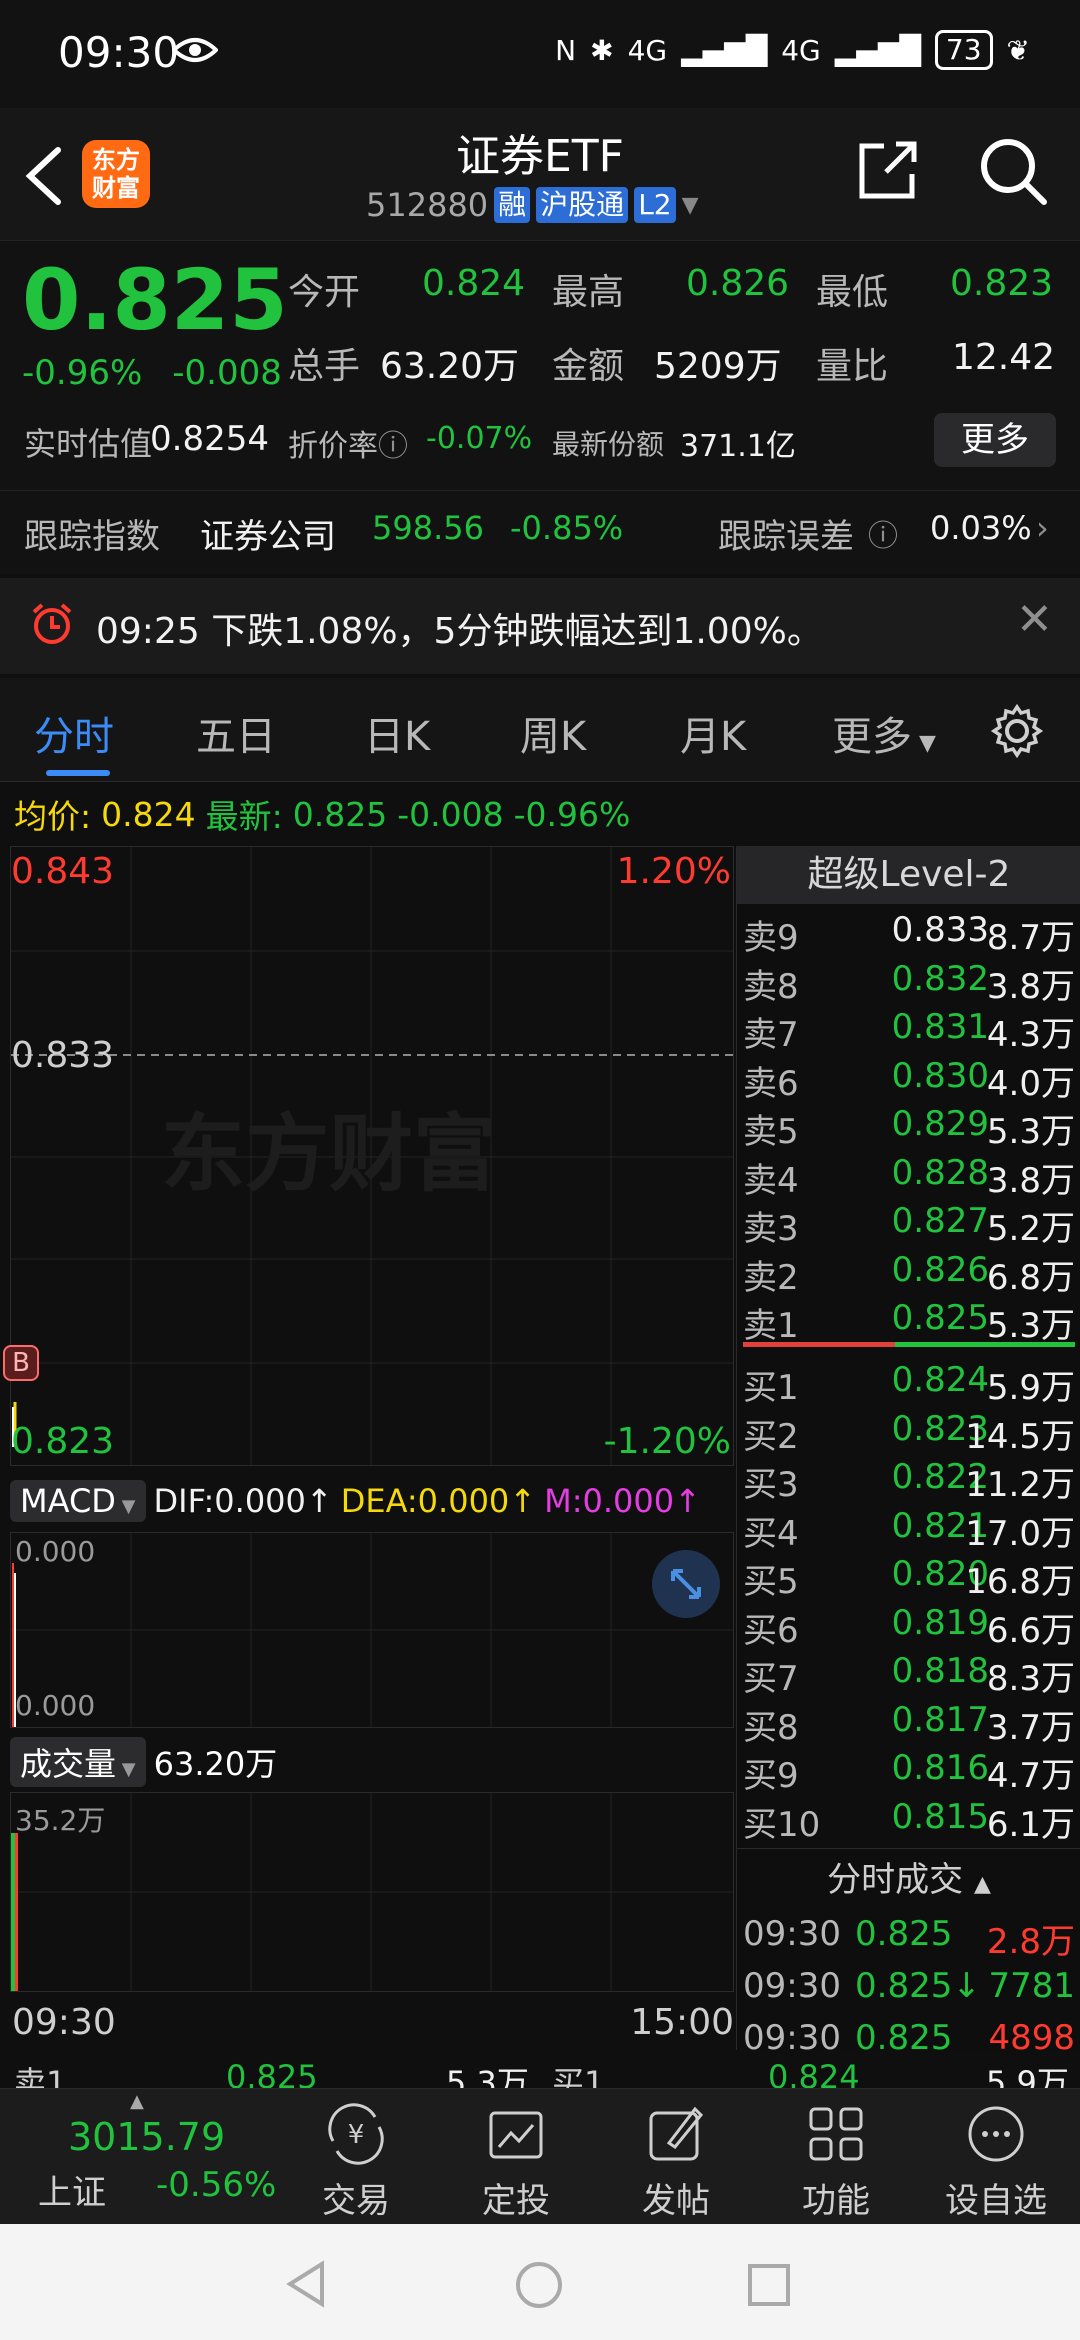  I want to click on stock-code: 512880, so click(427, 205).